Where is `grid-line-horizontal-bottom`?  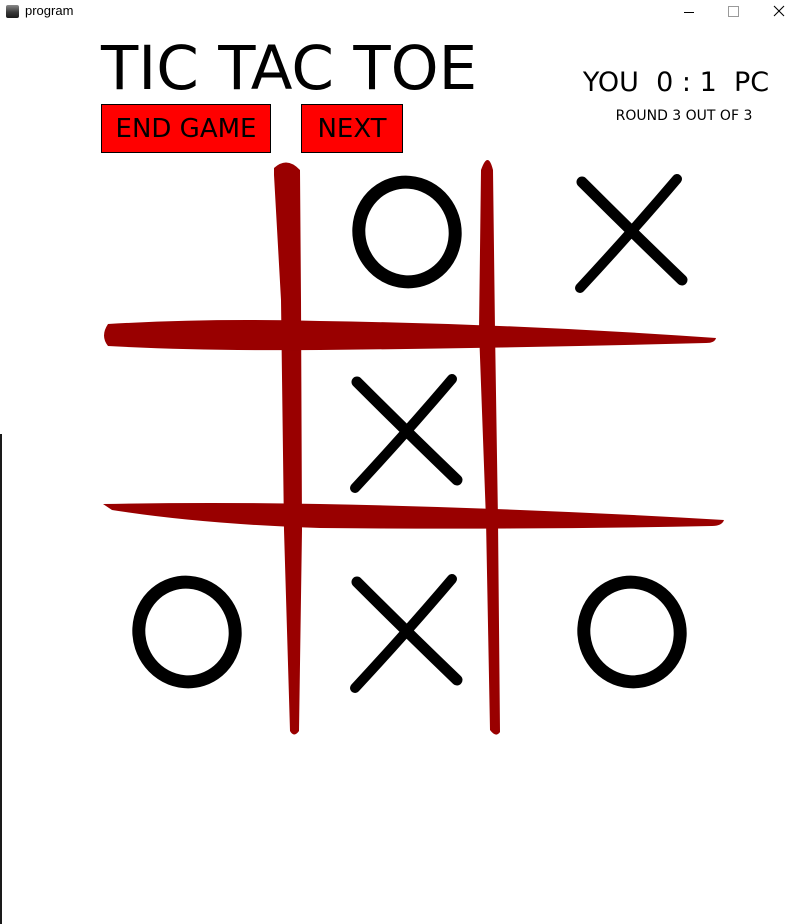
grid-line-horizontal-bottom is located at coordinates (413, 516).